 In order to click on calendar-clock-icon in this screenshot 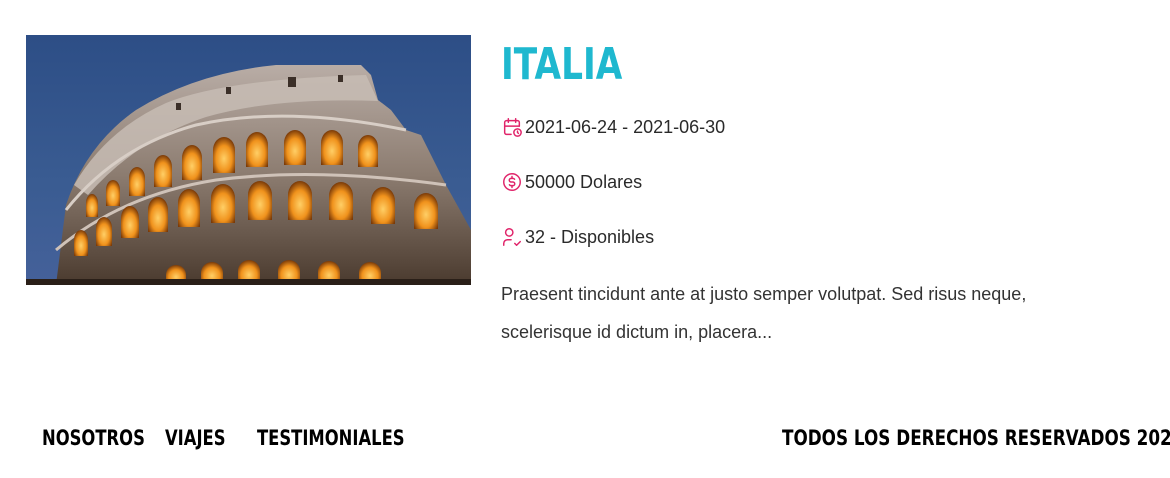, I will do `click(512, 127)`.